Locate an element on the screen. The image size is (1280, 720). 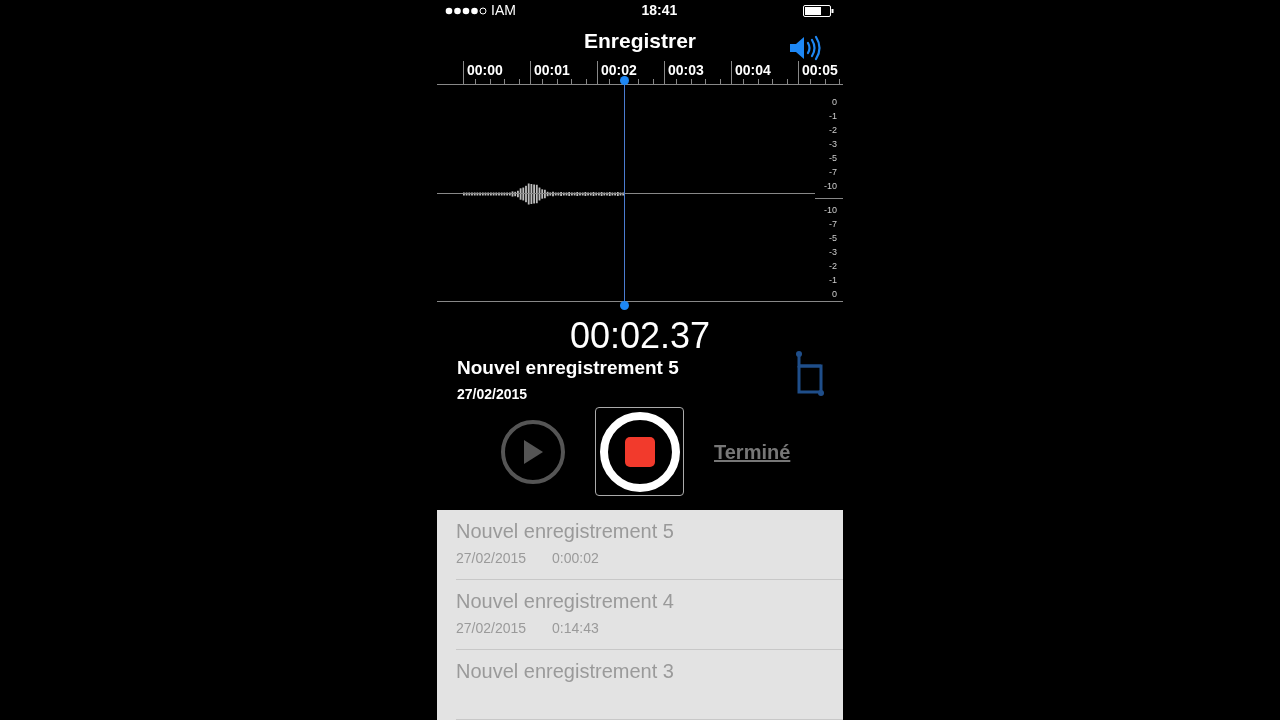
row-title: Nouvel enregistrement 3 is located at coordinates (565, 671).